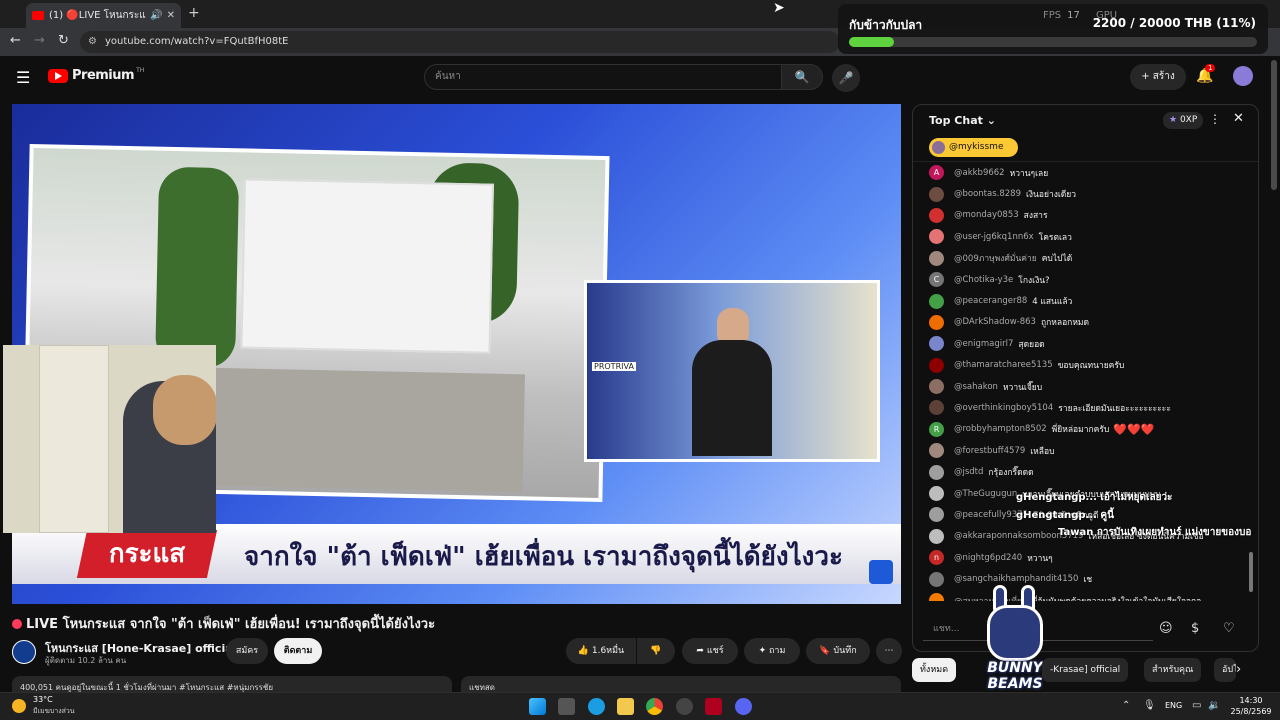 Image resolution: width=1280 pixels, height=720 pixels. I want to click on chat-message: @forestbuff4579 เหลือบ, so click(1085, 450).